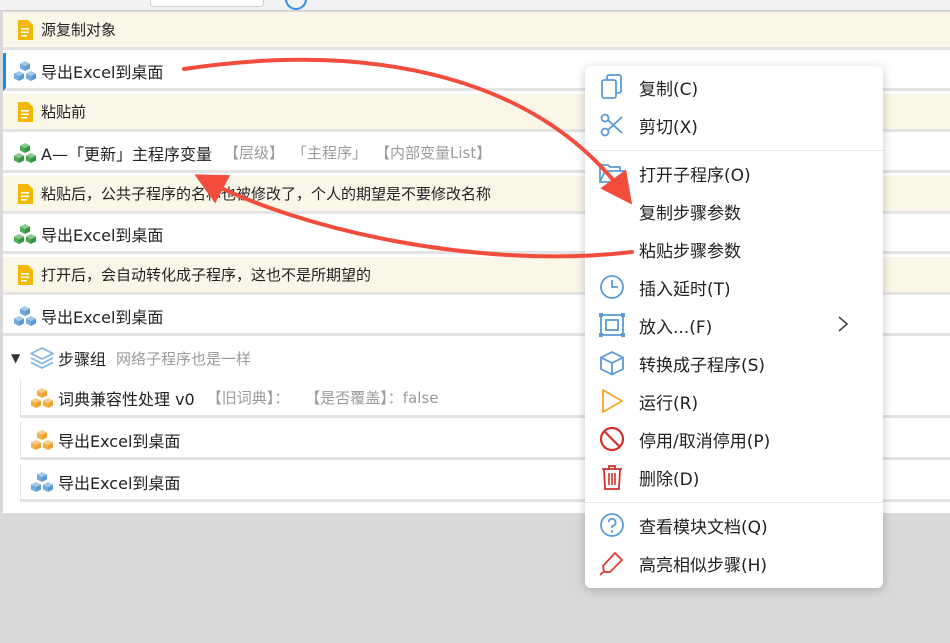 This screenshot has width=950, height=643. I want to click on menu-item-label: 停用/取消停用(P), so click(705, 441).